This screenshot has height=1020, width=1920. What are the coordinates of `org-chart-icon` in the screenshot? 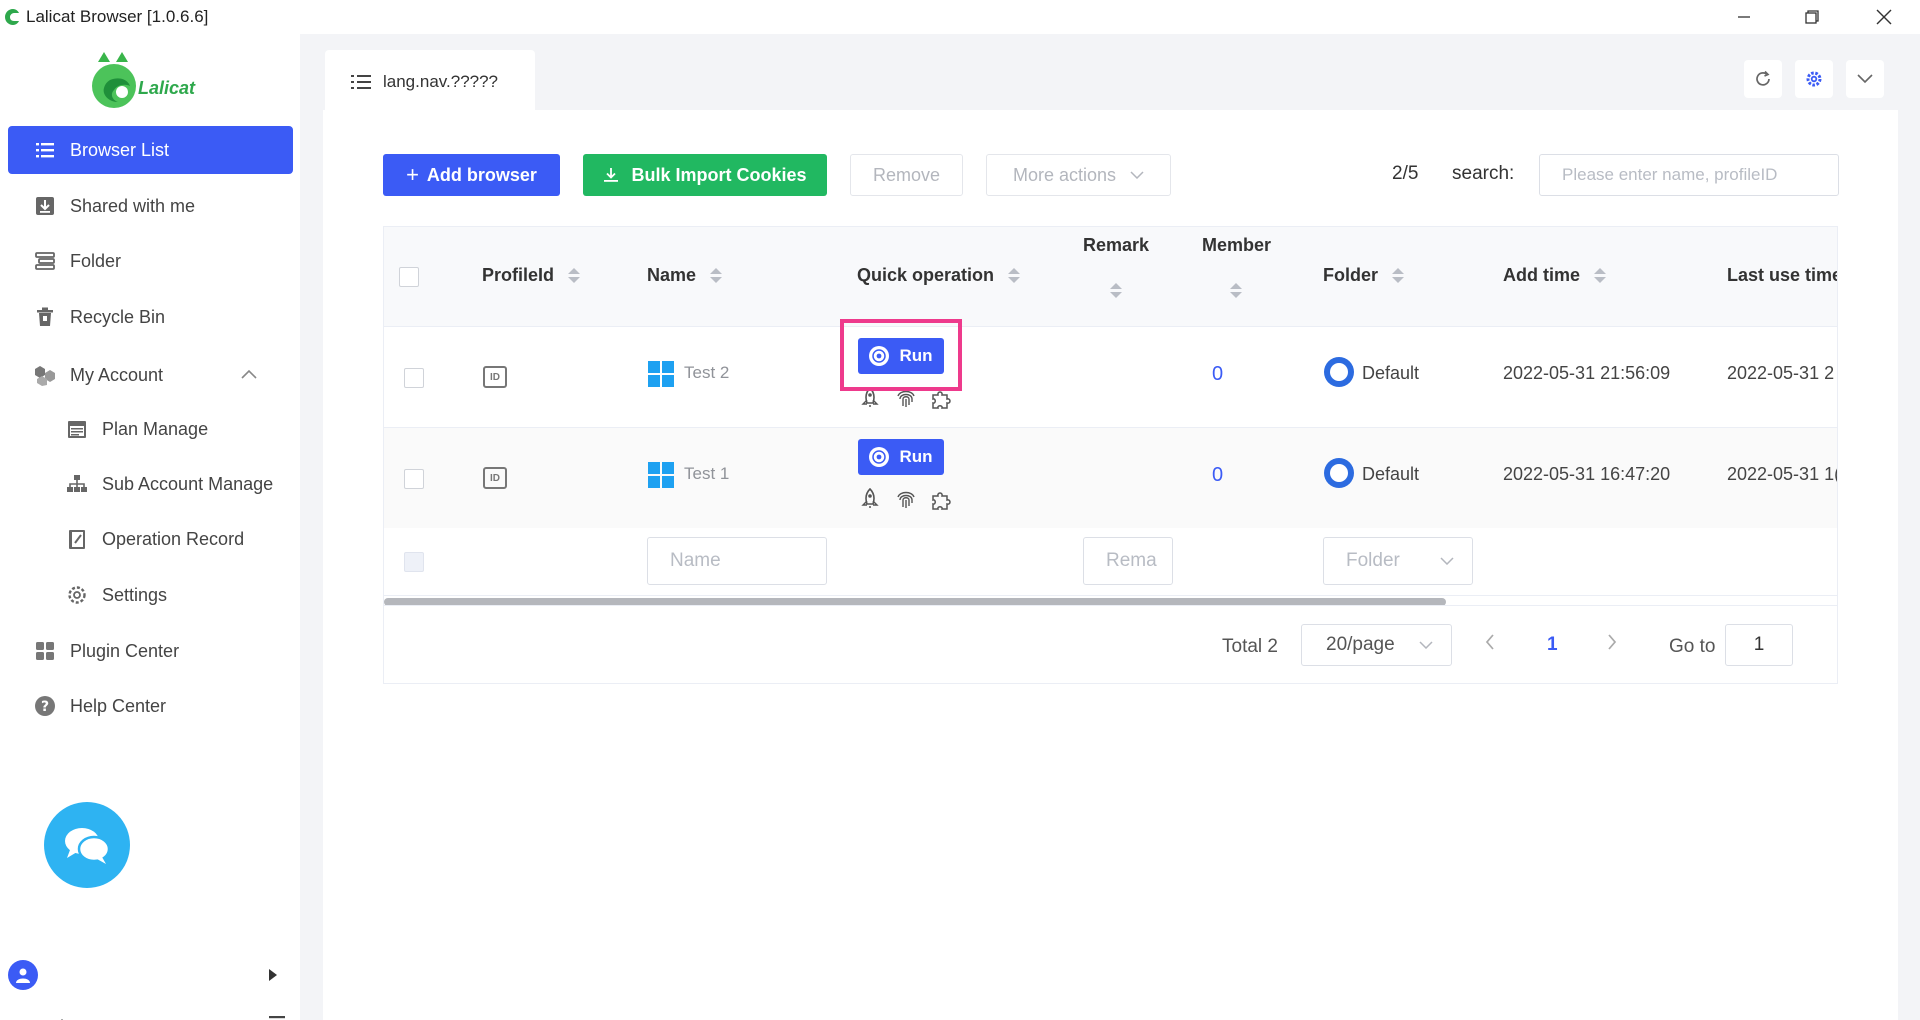 It's located at (77, 484).